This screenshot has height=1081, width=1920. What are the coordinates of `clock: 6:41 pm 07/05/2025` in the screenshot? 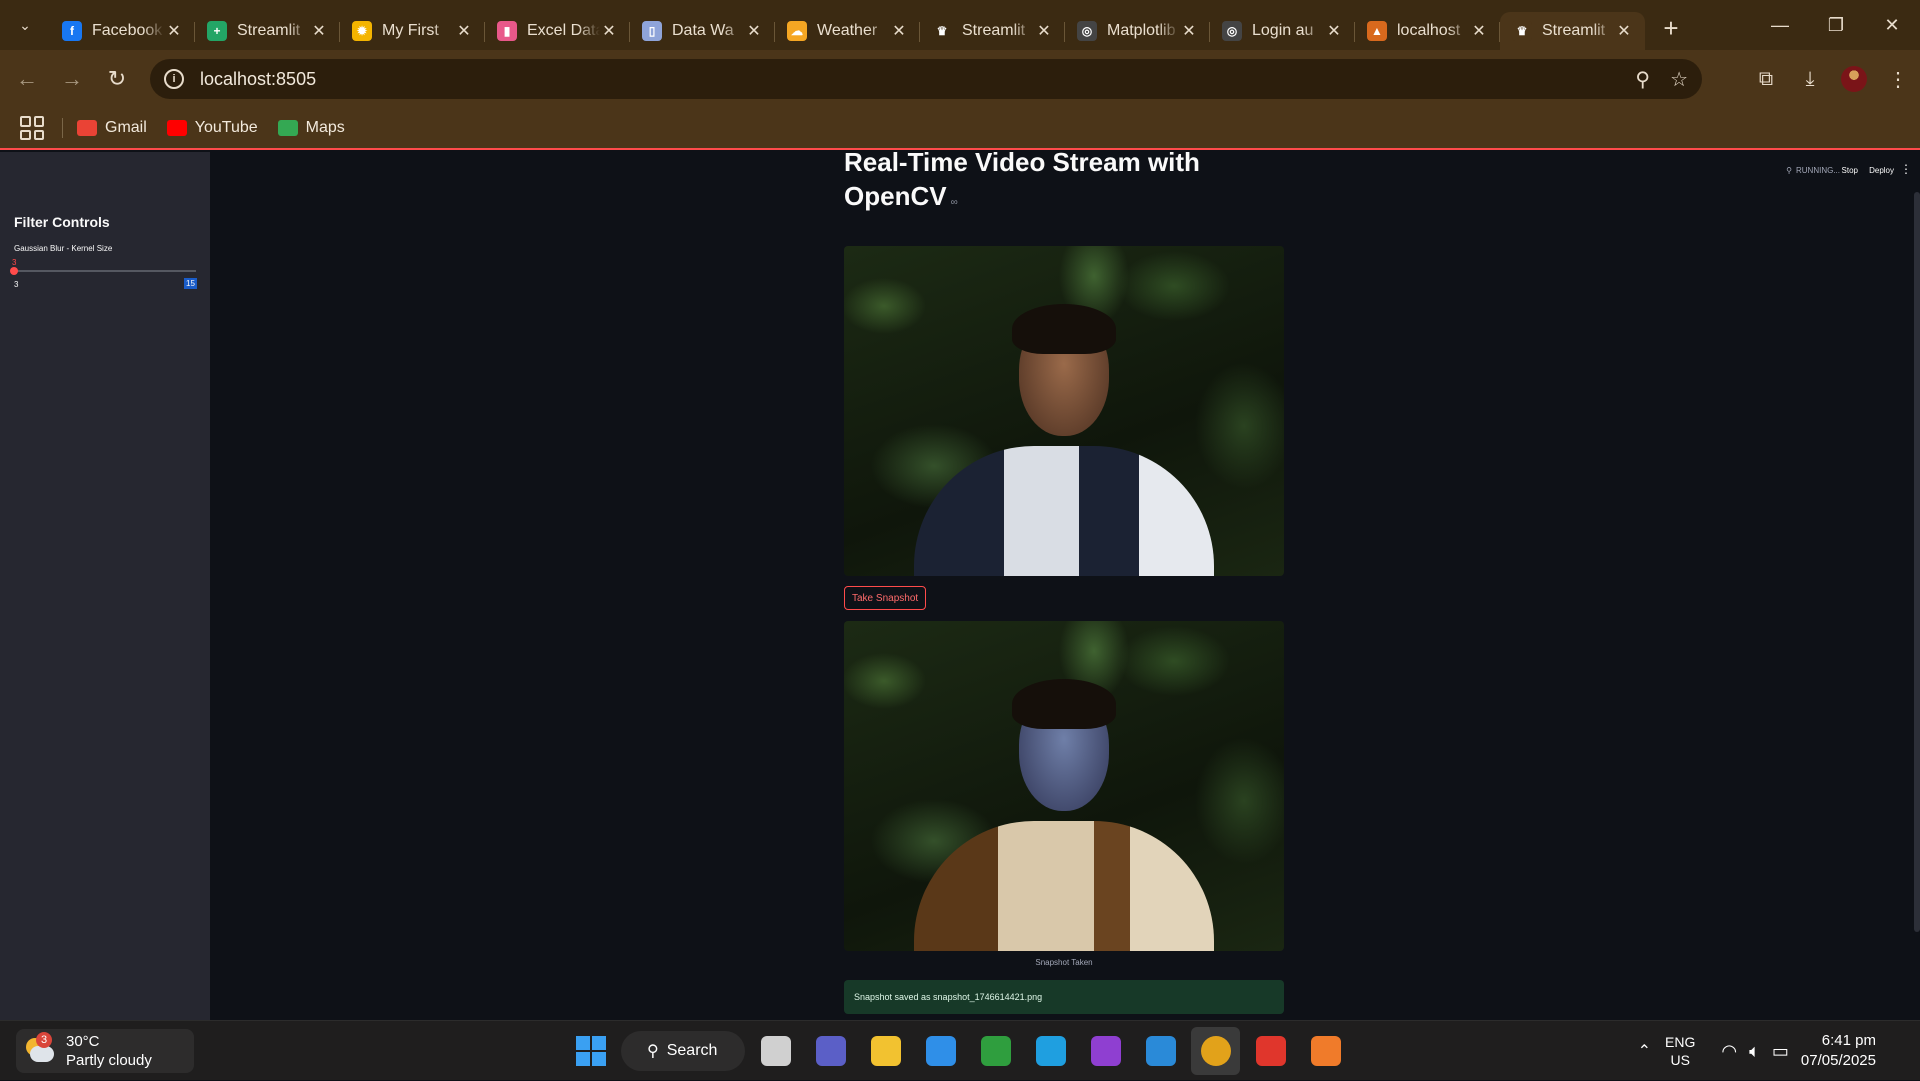 It's located at (1838, 1051).